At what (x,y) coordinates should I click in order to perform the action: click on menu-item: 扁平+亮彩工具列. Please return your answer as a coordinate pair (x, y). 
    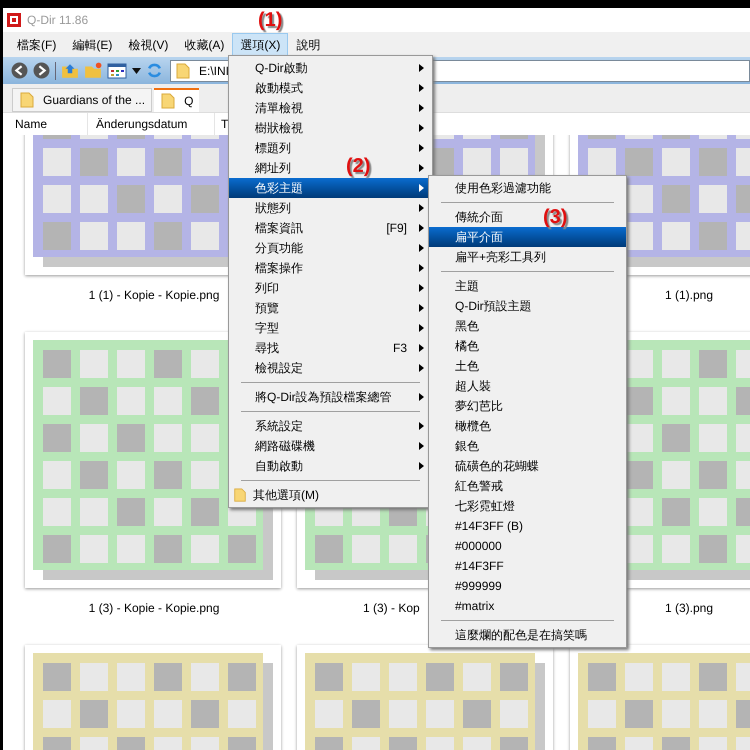
    Looking at the image, I should click on (500, 257).